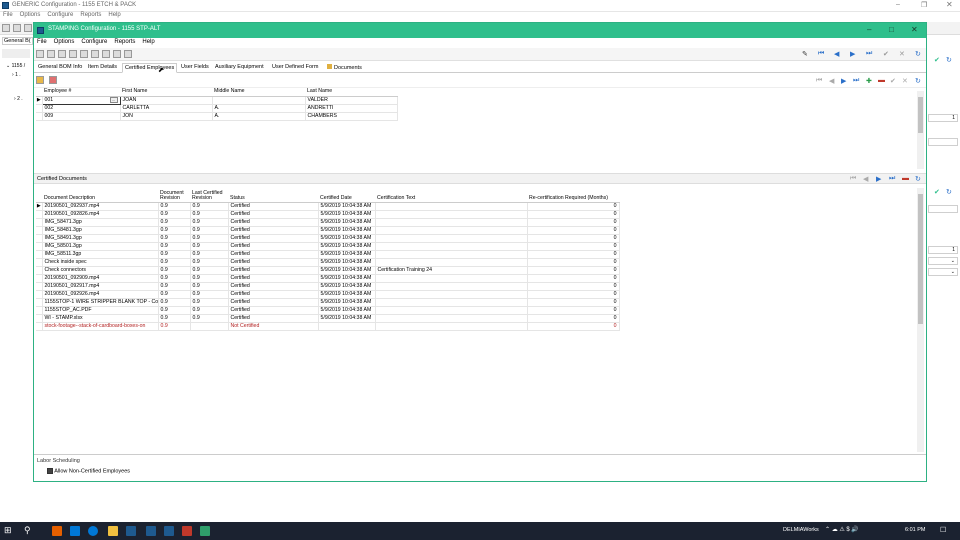 The image size is (960, 540). Describe the element at coordinates (40, 54) in the screenshot. I see `binoculars-icon` at that location.